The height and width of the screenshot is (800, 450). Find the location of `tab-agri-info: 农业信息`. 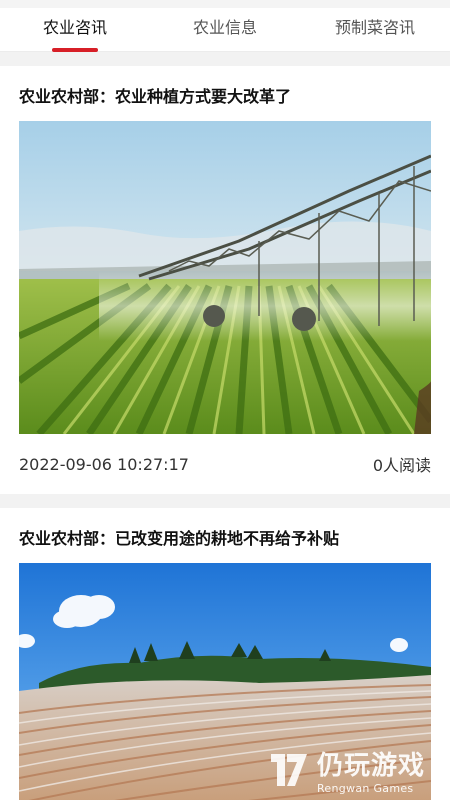

tab-agri-info: 农业信息 is located at coordinates (225, 30).